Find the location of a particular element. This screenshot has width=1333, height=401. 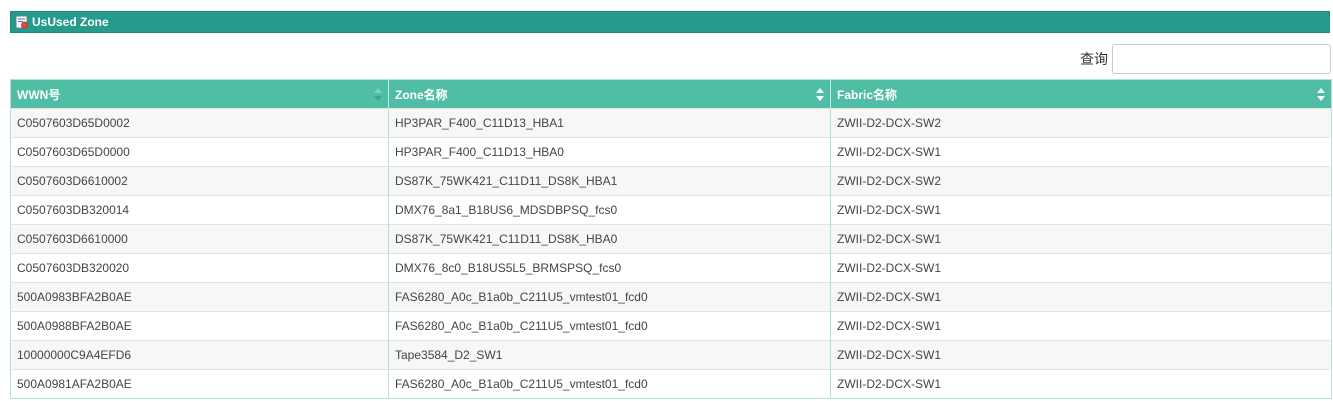

sort-ascending-icon is located at coordinates (378, 94).